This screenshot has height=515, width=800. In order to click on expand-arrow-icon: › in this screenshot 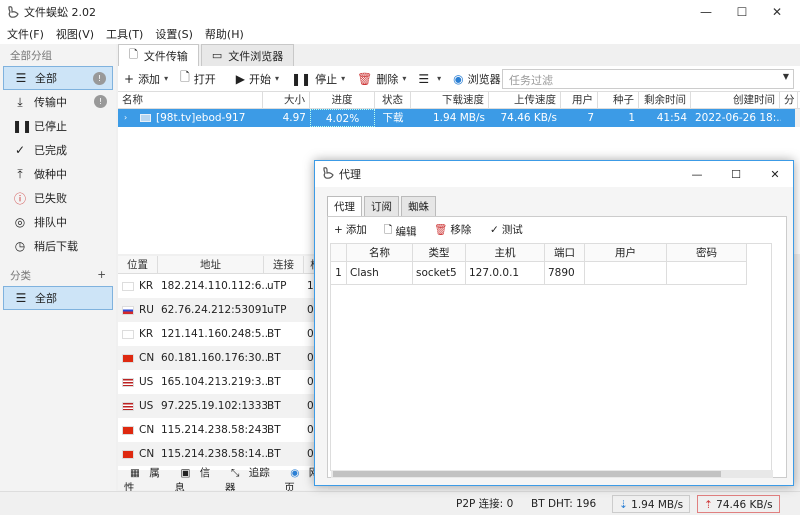, I will do `click(127, 118)`.